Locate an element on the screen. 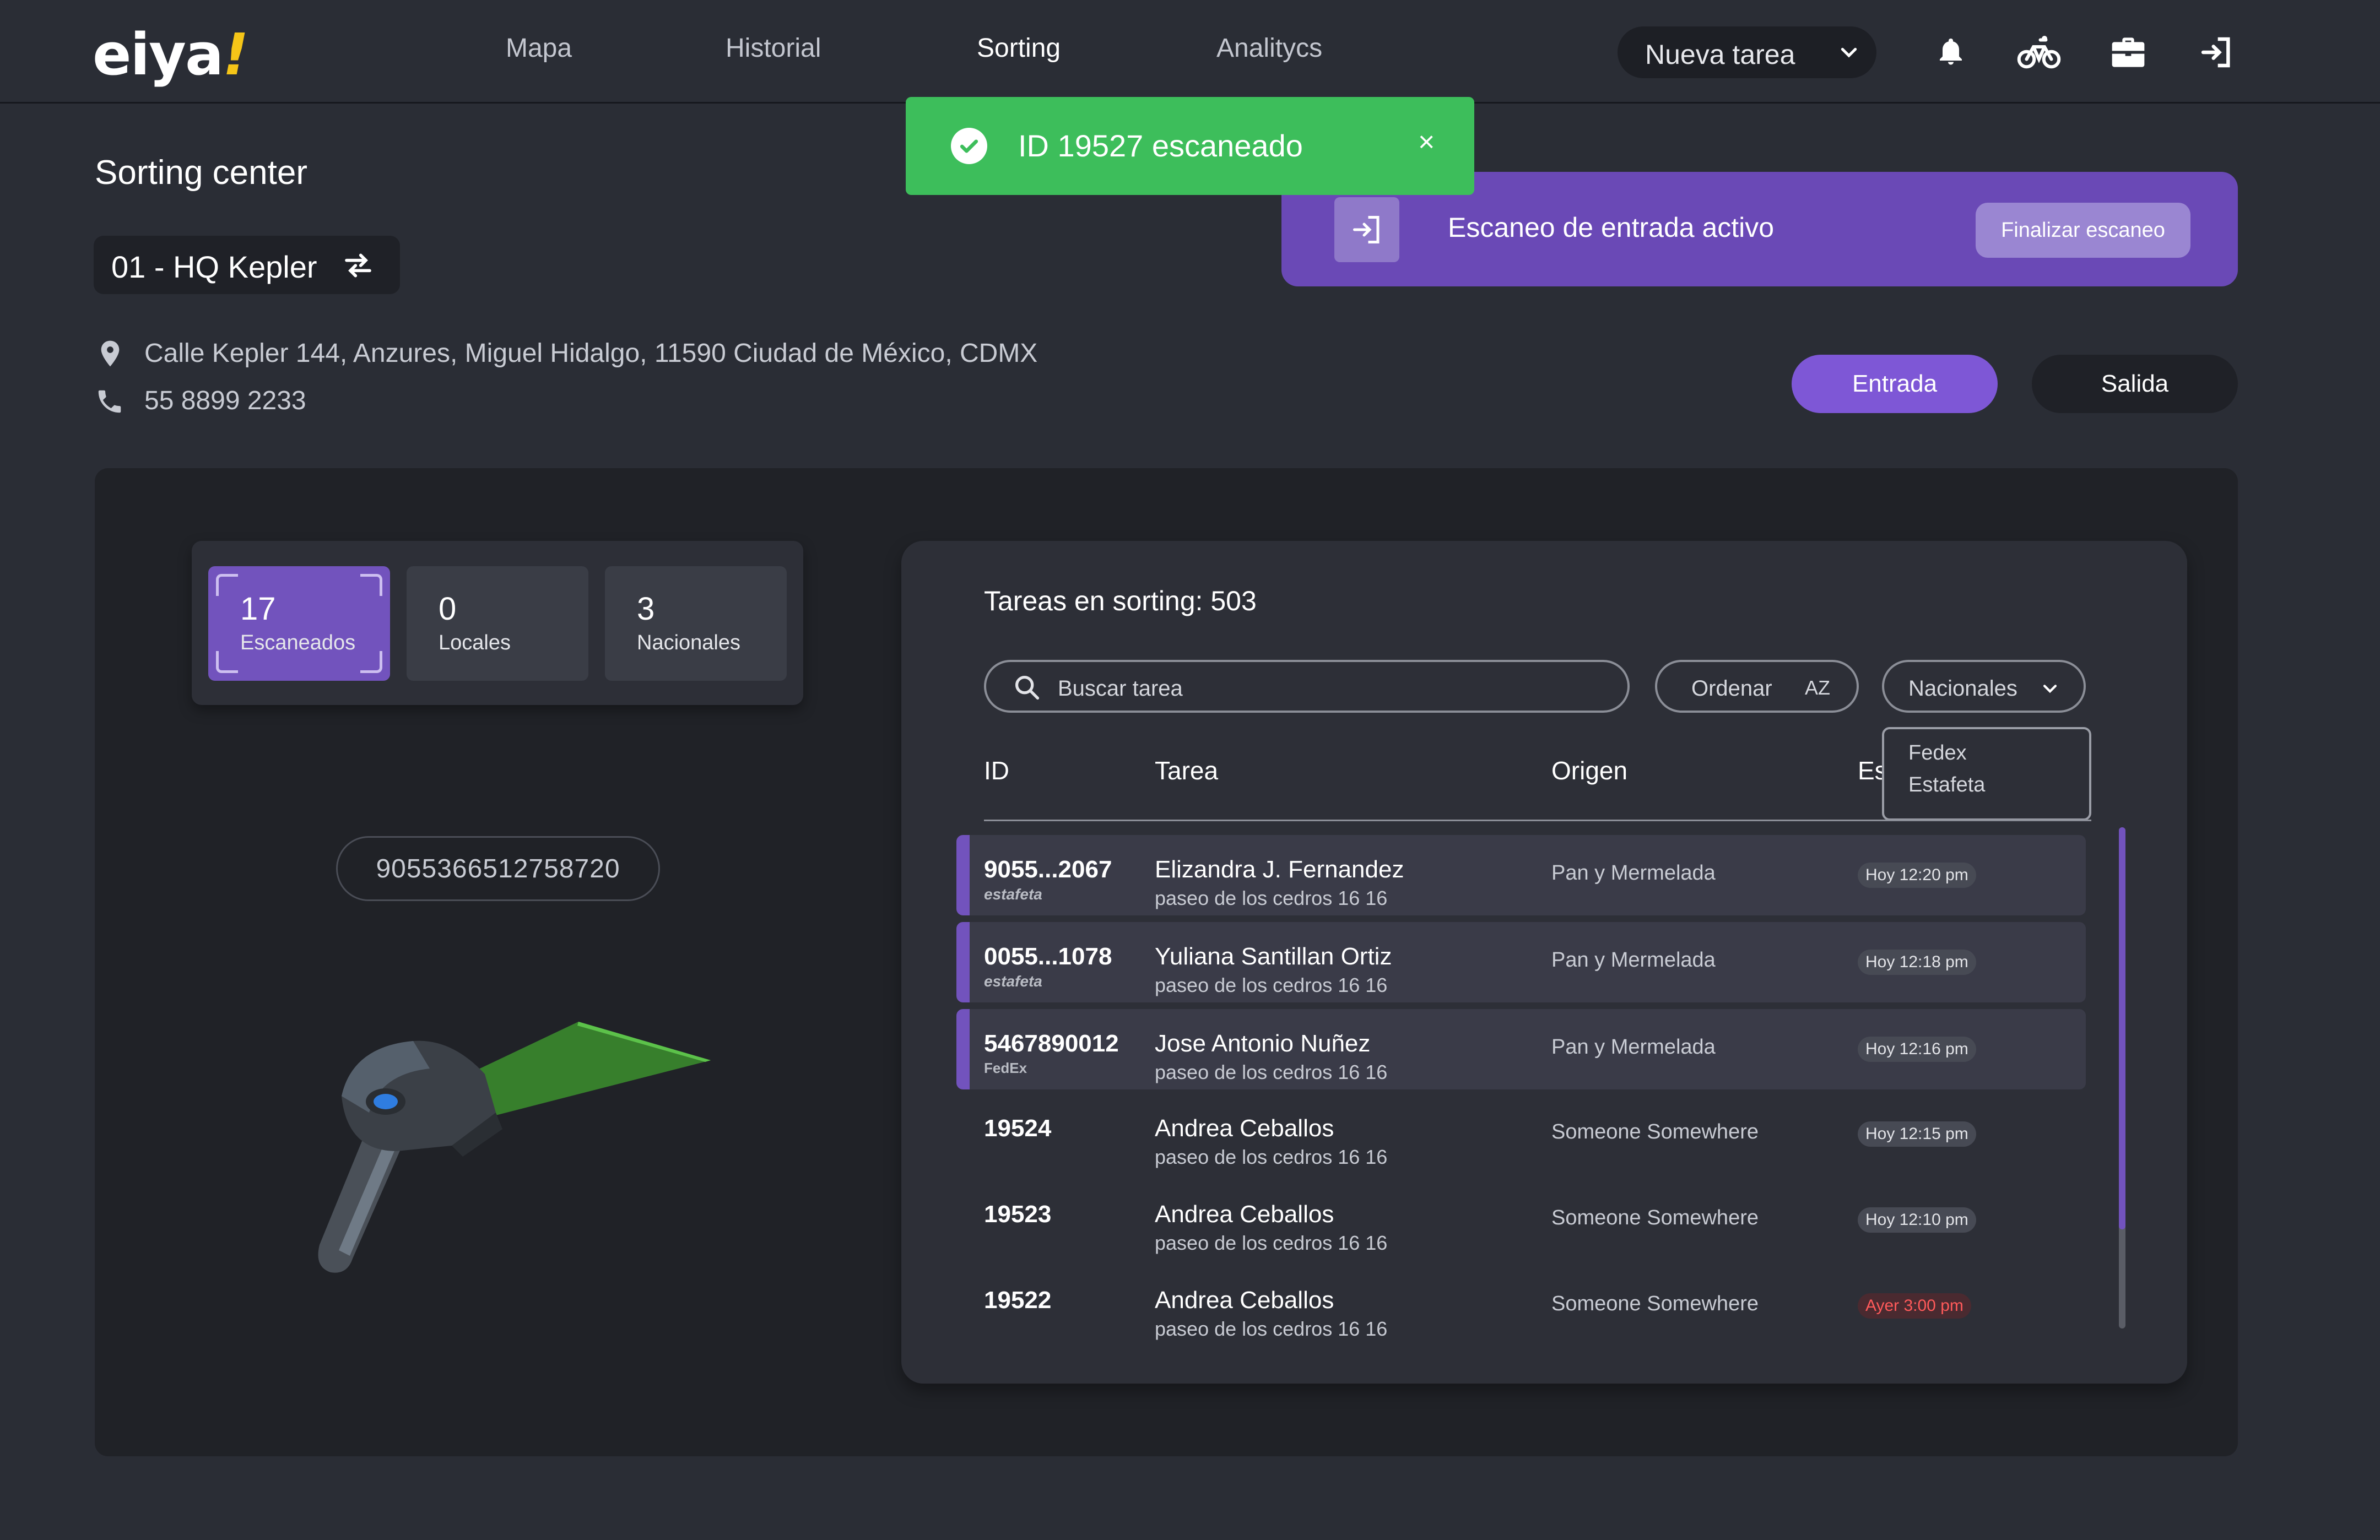  row-time-badge: Hoy 12:16 pm is located at coordinates (1917, 1049).